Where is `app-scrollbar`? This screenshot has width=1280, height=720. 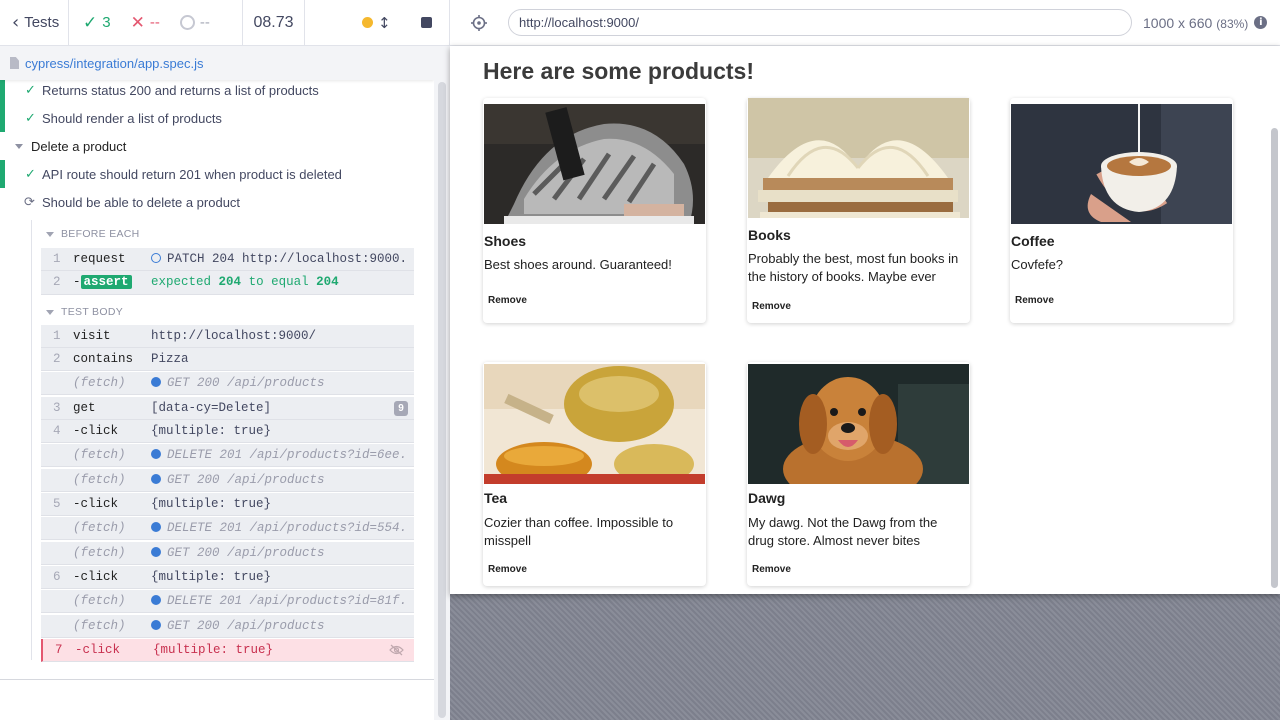 app-scrollbar is located at coordinates (1274, 358).